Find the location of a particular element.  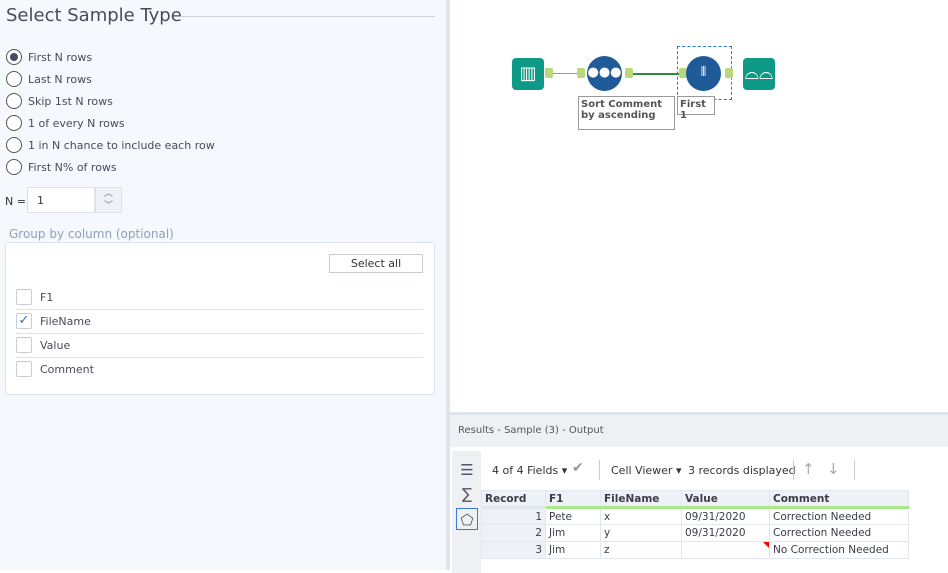

column-header: Value is located at coordinates (725, 499).